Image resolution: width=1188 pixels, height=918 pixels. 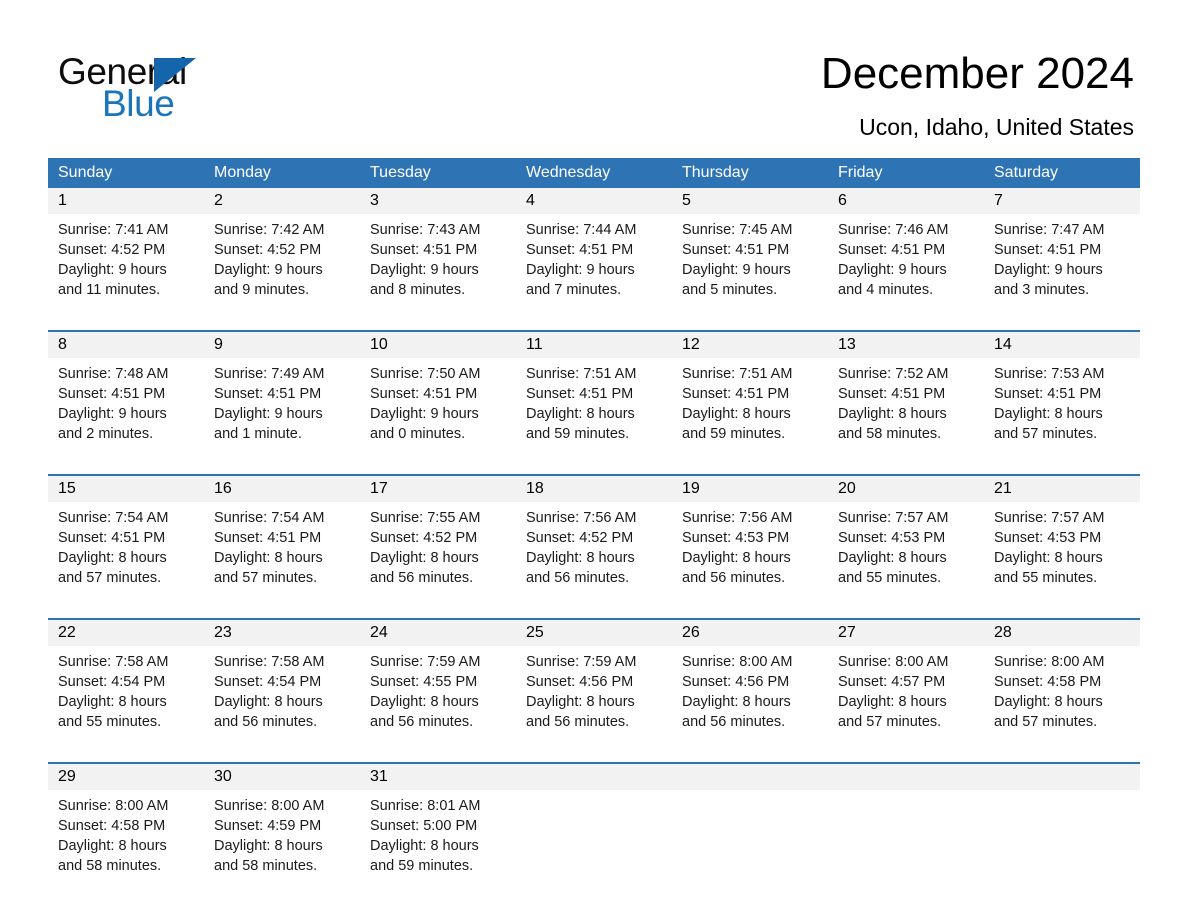 What do you see at coordinates (750, 633) in the screenshot?
I see `daynum-cell: 26` at bounding box center [750, 633].